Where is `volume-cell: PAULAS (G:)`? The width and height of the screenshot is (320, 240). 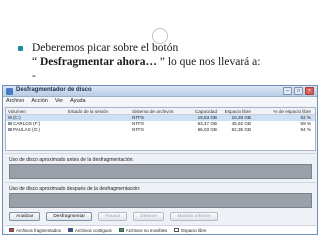
volume-cell: PAULAS (G:) is located at coordinates (36, 130).